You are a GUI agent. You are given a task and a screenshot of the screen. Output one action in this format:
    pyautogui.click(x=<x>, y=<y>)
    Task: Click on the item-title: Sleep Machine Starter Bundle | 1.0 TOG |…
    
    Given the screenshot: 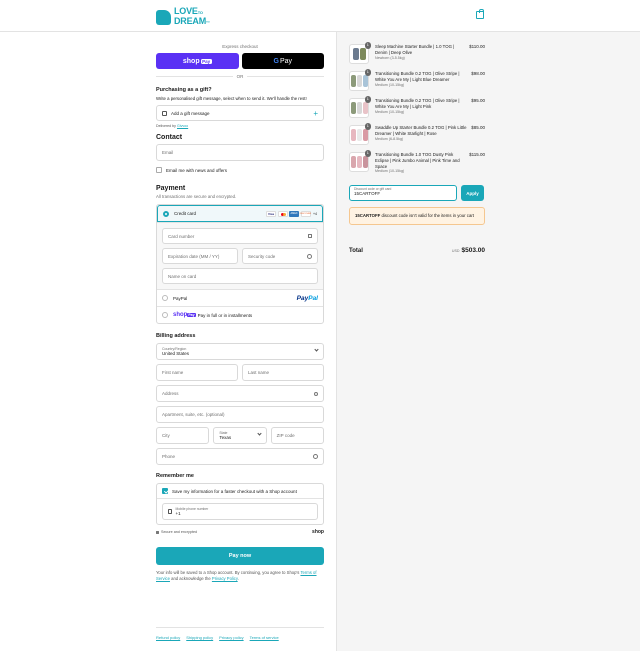 What is the action you would take?
    pyautogui.click(x=415, y=49)
    